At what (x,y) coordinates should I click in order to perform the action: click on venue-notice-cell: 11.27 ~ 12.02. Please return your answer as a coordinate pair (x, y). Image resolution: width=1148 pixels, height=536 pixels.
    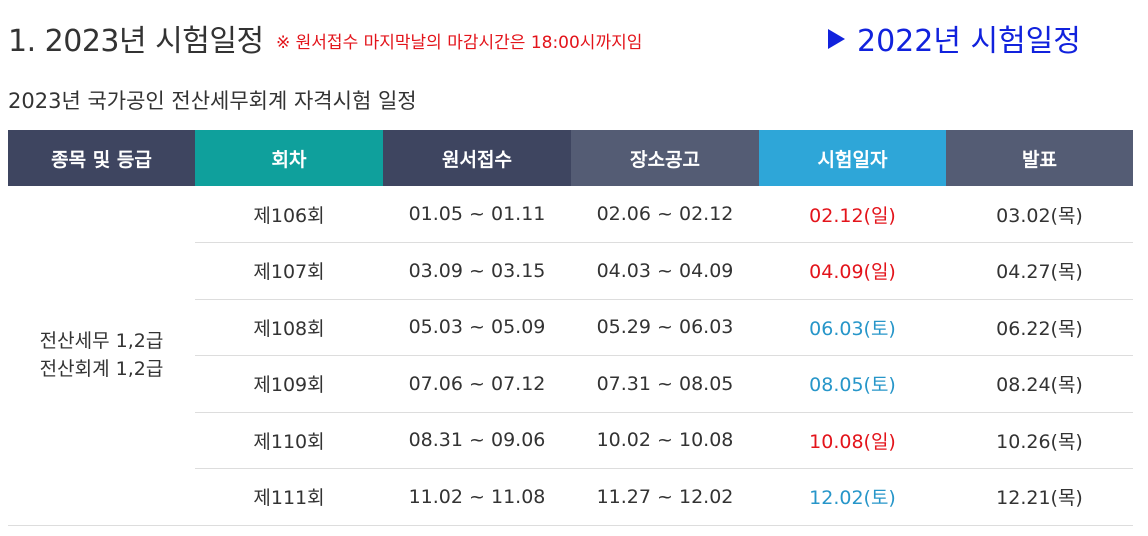
    Looking at the image, I should click on (665, 497).